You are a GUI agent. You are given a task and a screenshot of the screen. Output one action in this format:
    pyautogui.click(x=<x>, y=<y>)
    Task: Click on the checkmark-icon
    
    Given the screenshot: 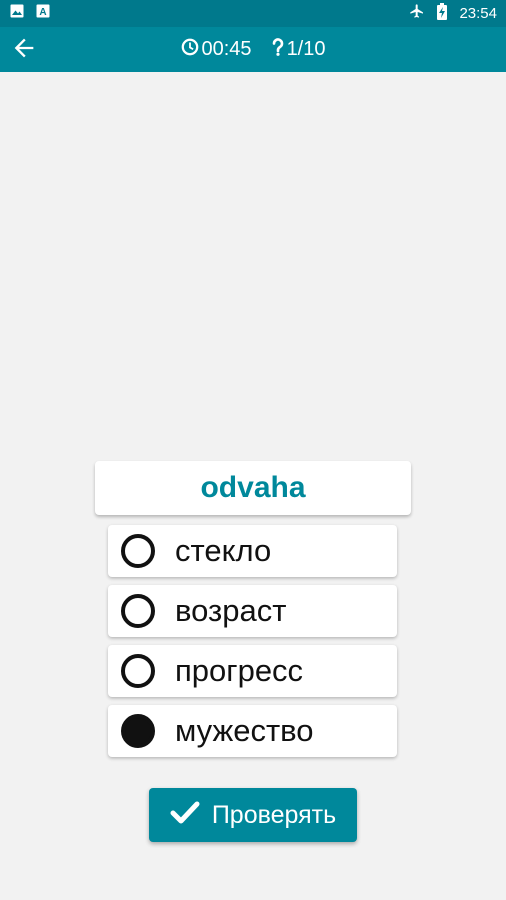 What is the action you would take?
    pyautogui.click(x=185, y=815)
    